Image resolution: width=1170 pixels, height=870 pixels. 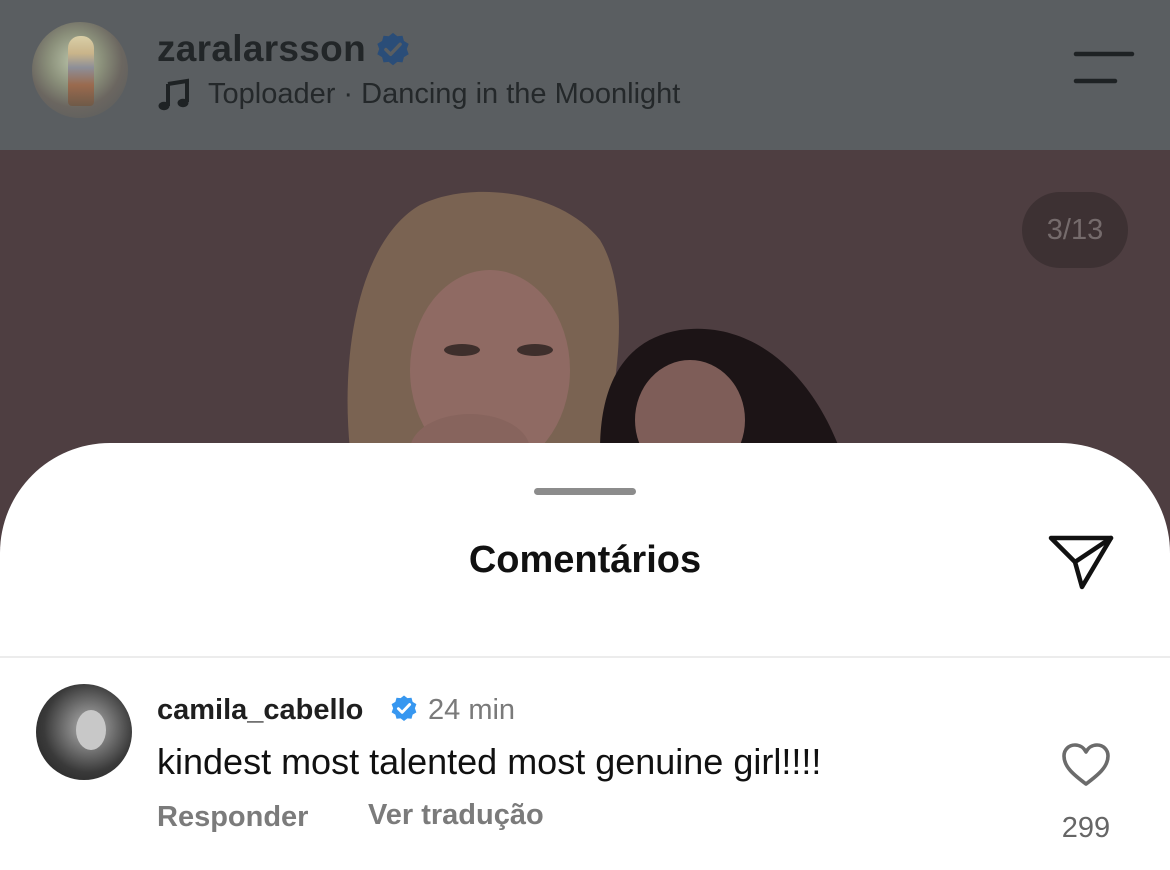 I want to click on translate-button: Ver tradução, so click(x=456, y=815).